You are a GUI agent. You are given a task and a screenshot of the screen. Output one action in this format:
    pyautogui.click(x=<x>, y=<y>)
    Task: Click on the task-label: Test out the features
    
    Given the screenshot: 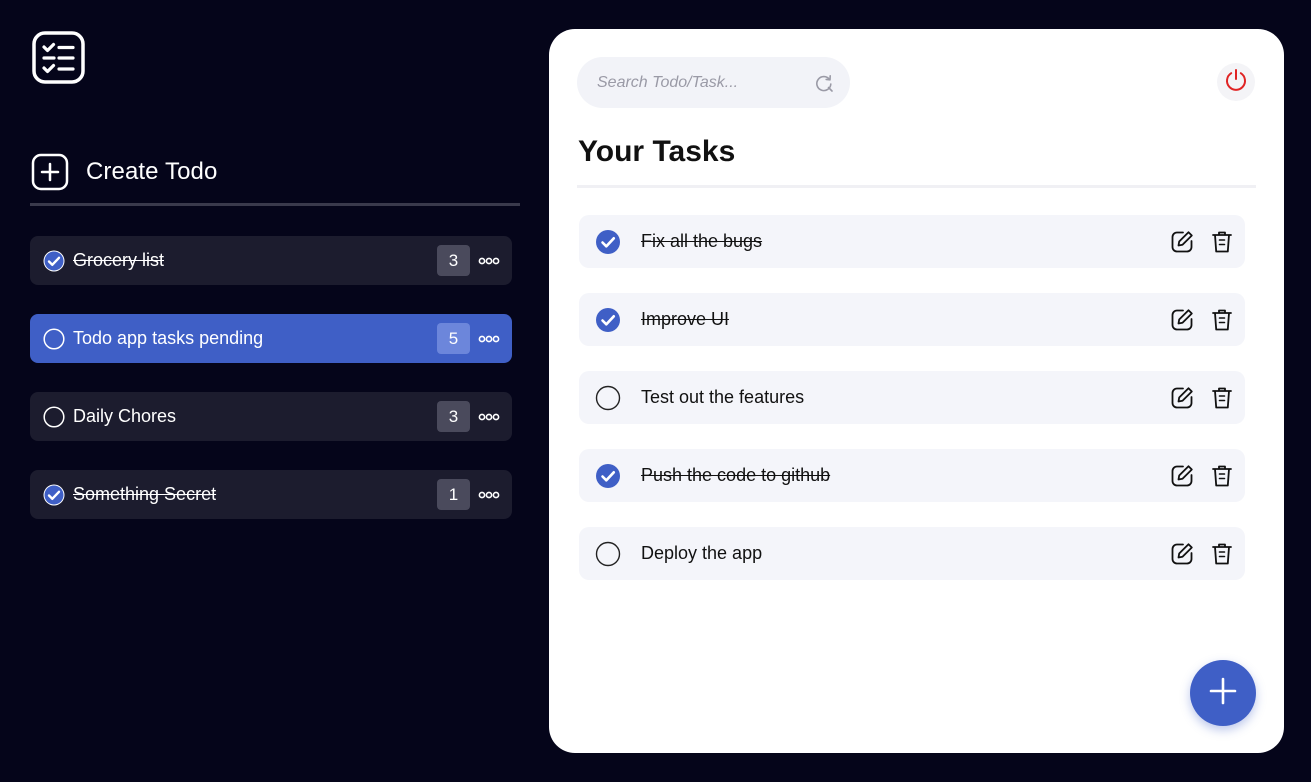 What is the action you would take?
    pyautogui.click(x=723, y=397)
    